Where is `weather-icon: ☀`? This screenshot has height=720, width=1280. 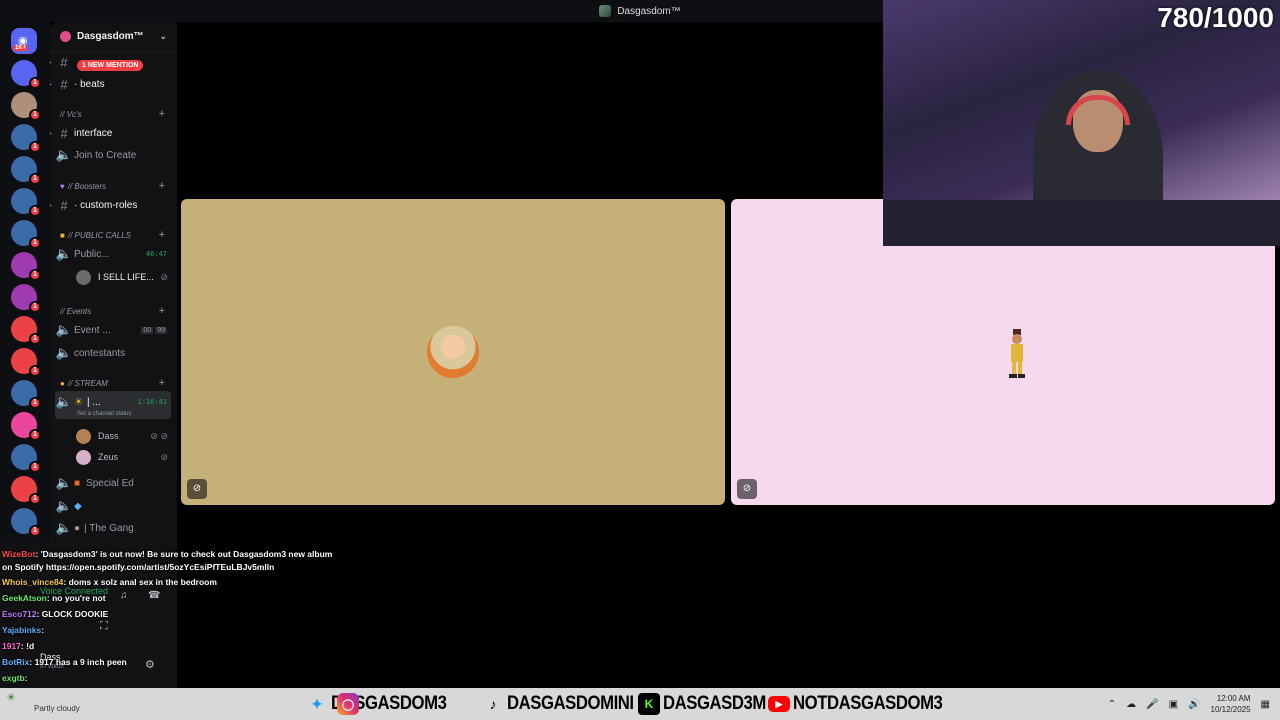 weather-icon: ☀ is located at coordinates (11, 698).